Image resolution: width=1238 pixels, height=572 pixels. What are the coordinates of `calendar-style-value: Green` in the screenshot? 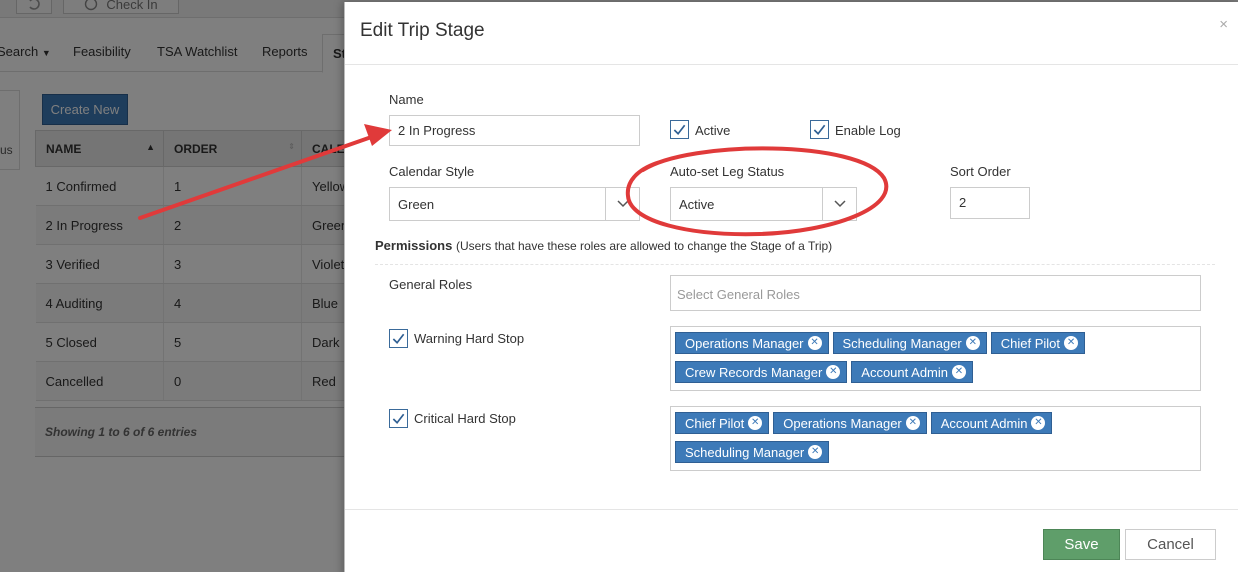 It's located at (416, 204).